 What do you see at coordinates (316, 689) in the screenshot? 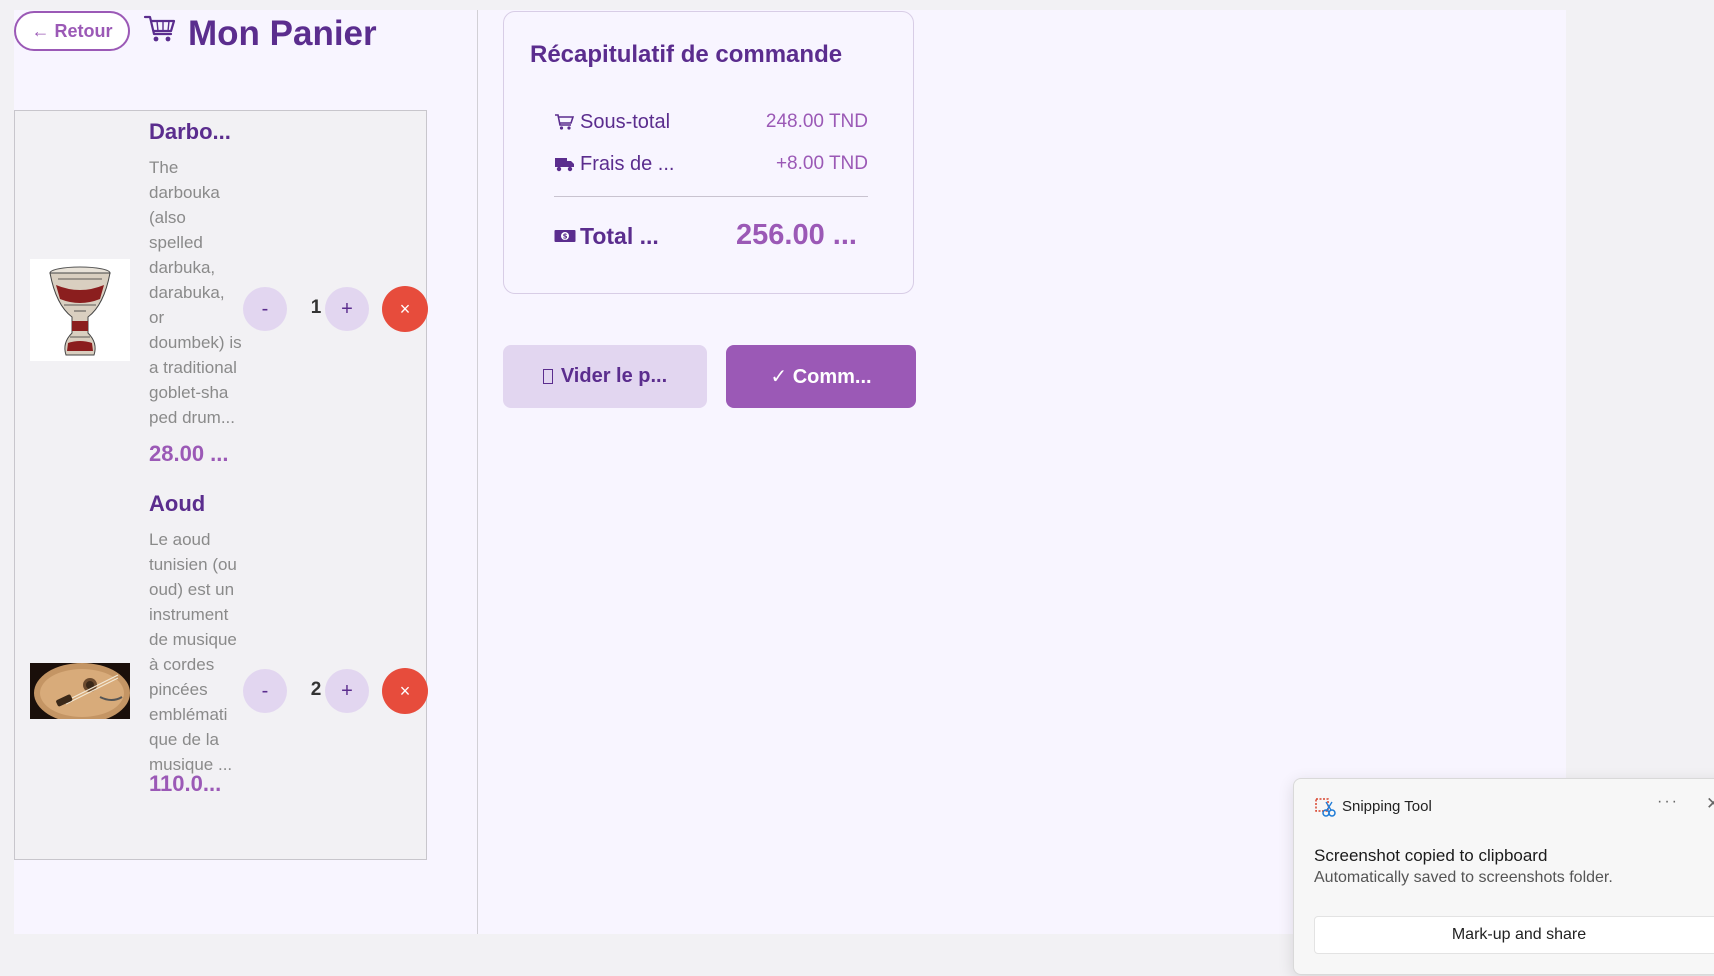
I see `quantity-value: 2` at bounding box center [316, 689].